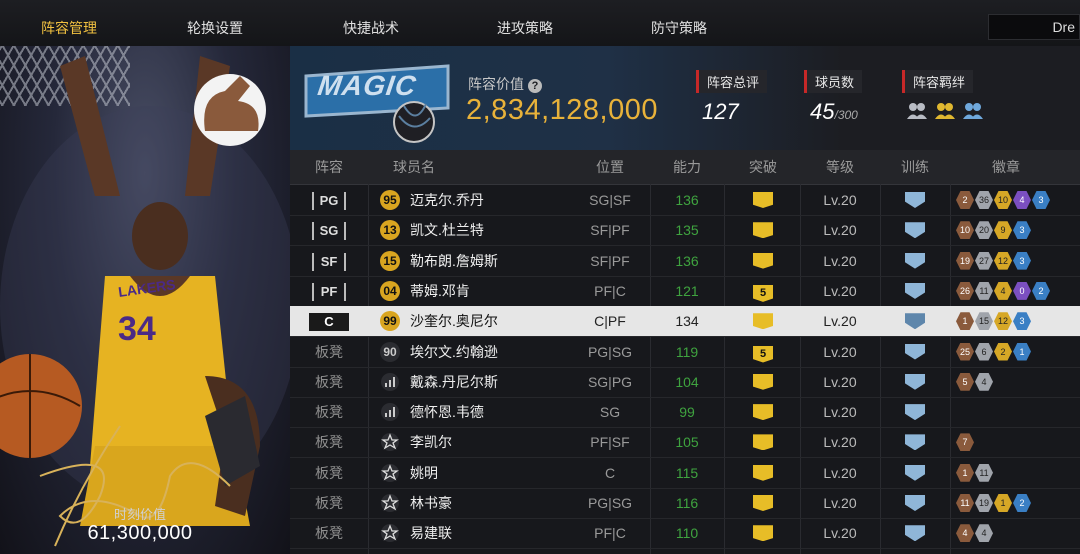 The height and width of the screenshot is (554, 1080). I want to click on player-name: 林书豪, so click(431, 503).